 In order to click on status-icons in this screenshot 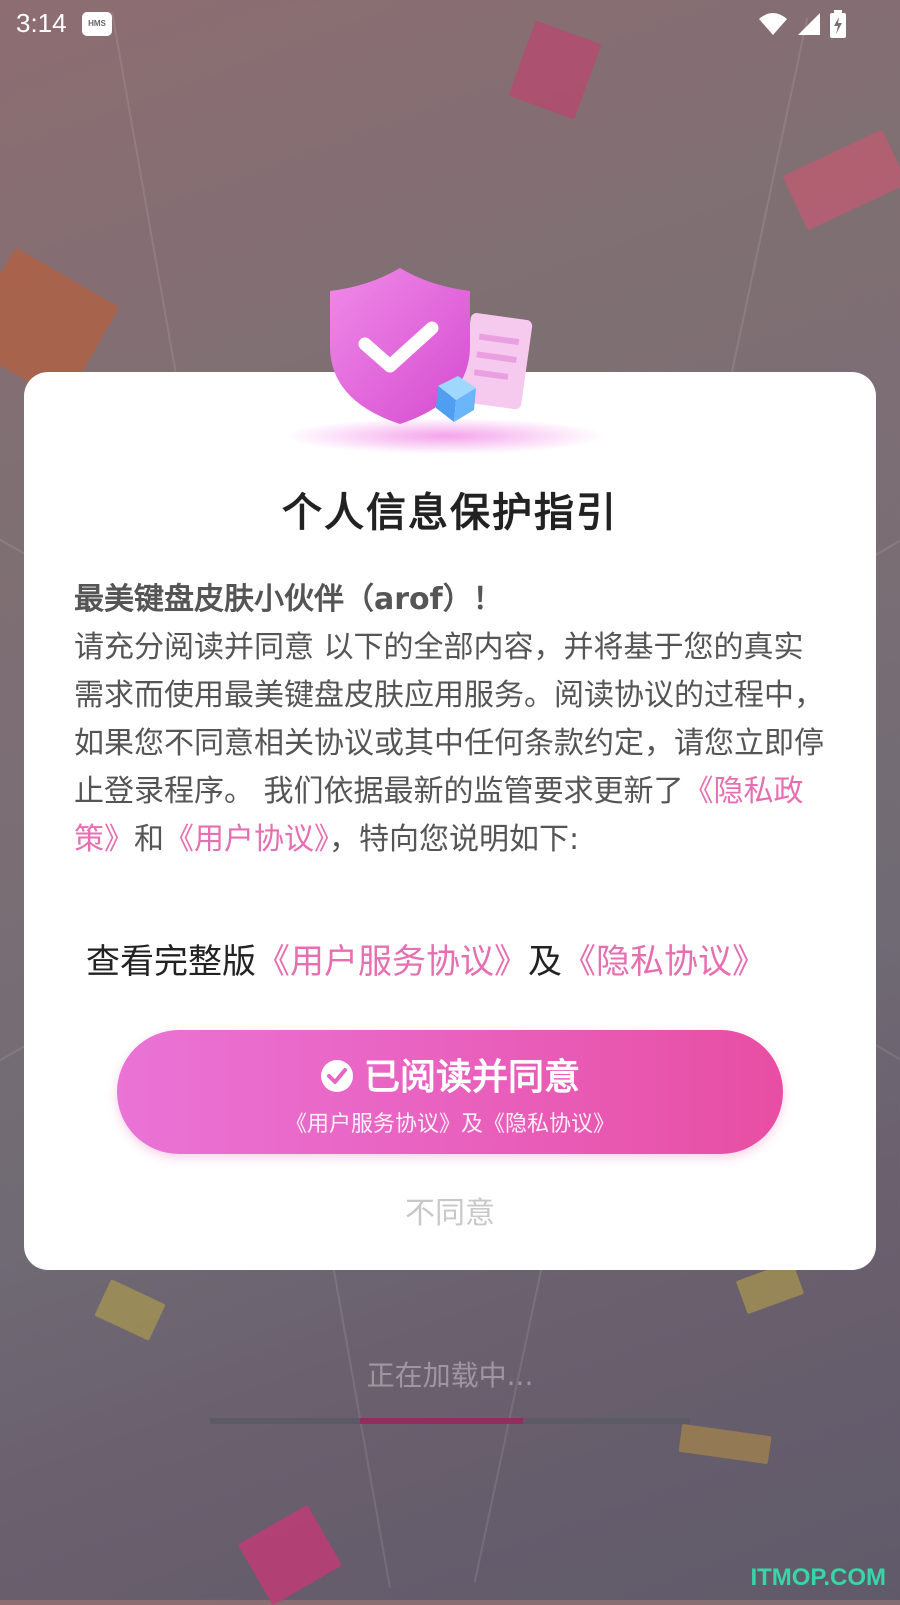, I will do `click(802, 24)`.